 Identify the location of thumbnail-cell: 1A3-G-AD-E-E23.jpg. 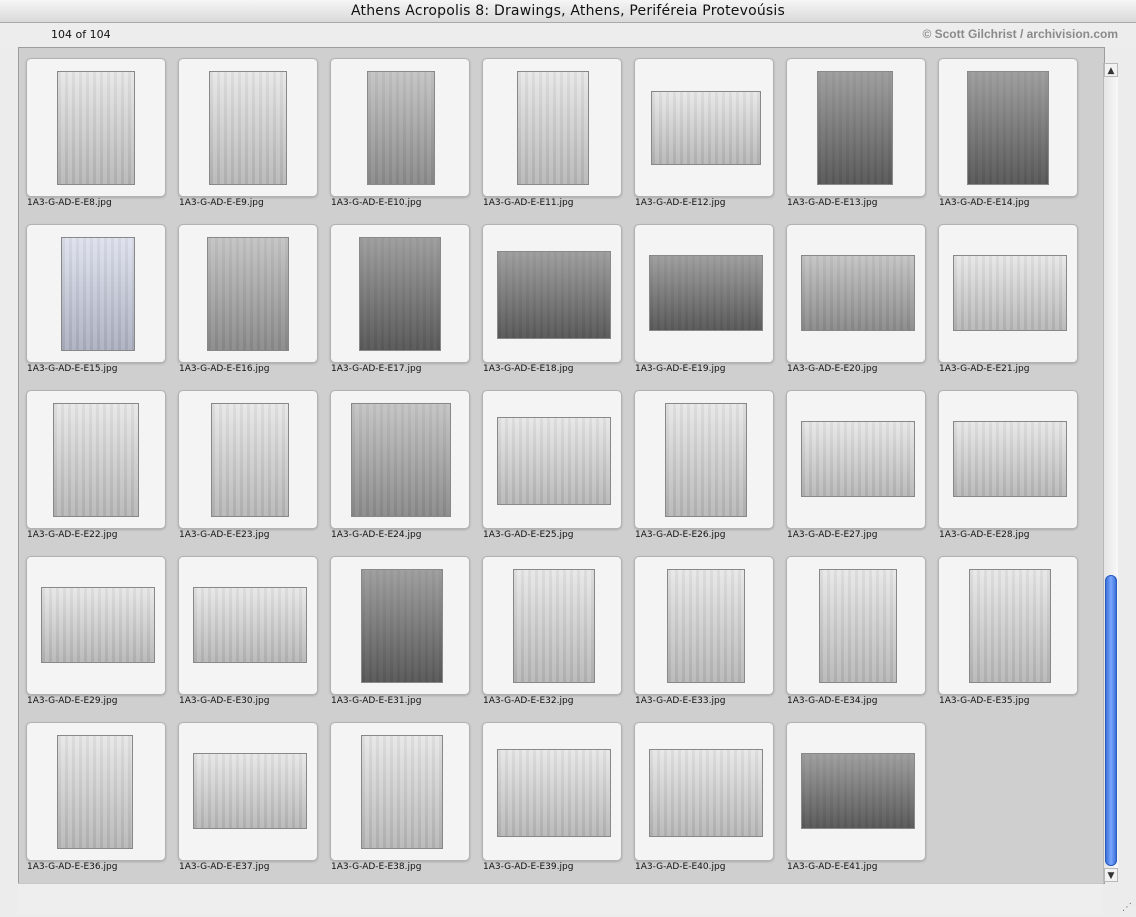
(244, 463).